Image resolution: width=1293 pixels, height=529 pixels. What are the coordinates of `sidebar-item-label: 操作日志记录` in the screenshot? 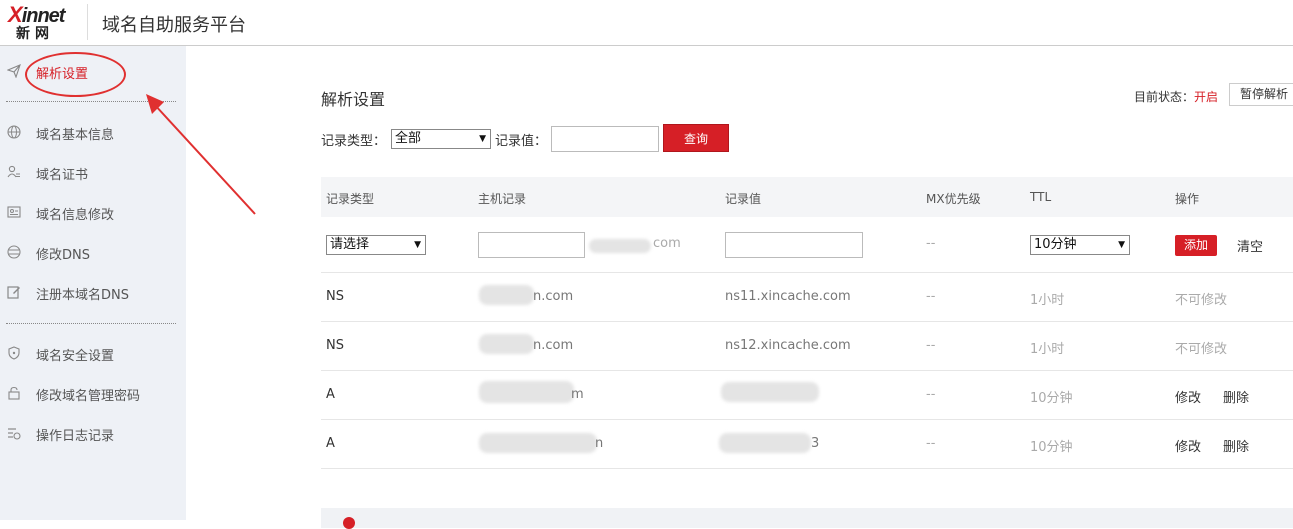 It's located at (75, 436).